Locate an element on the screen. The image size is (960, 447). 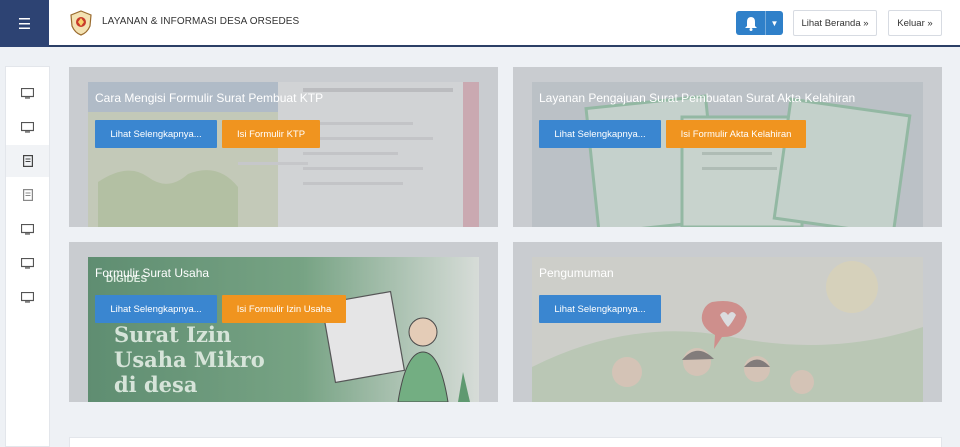
village-emblem-icon is located at coordinates (81, 23).